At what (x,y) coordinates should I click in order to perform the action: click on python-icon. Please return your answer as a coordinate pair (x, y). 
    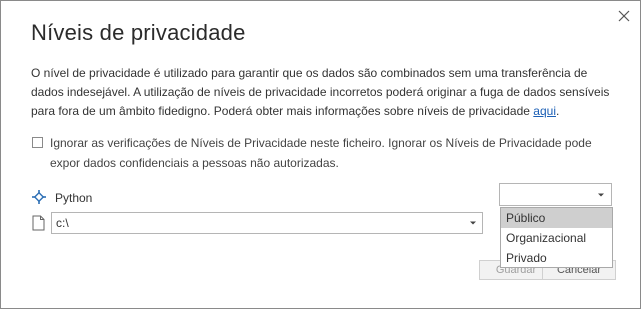
    Looking at the image, I should click on (39, 197).